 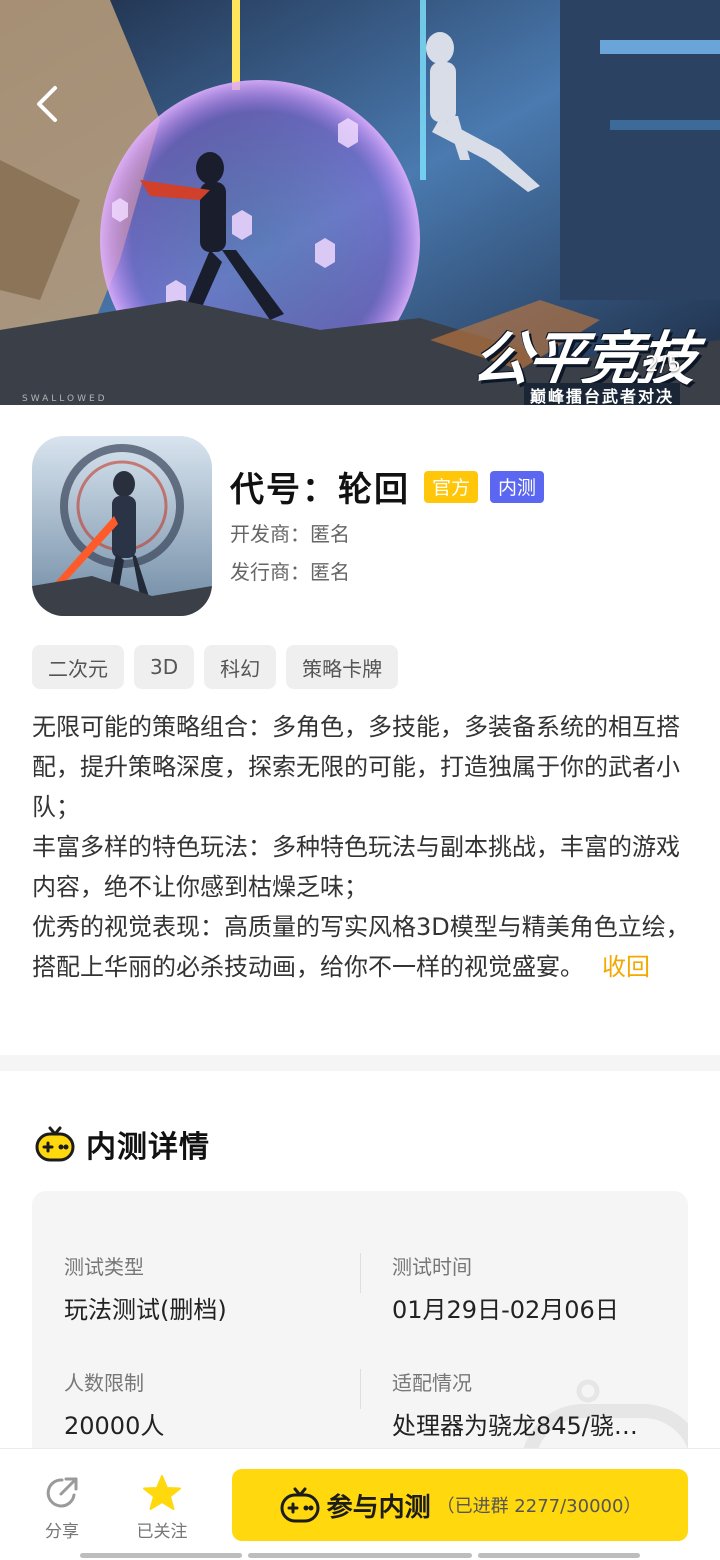 What do you see at coordinates (432, 1383) in the screenshot?
I see `compatibility-label: 适配情况` at bounding box center [432, 1383].